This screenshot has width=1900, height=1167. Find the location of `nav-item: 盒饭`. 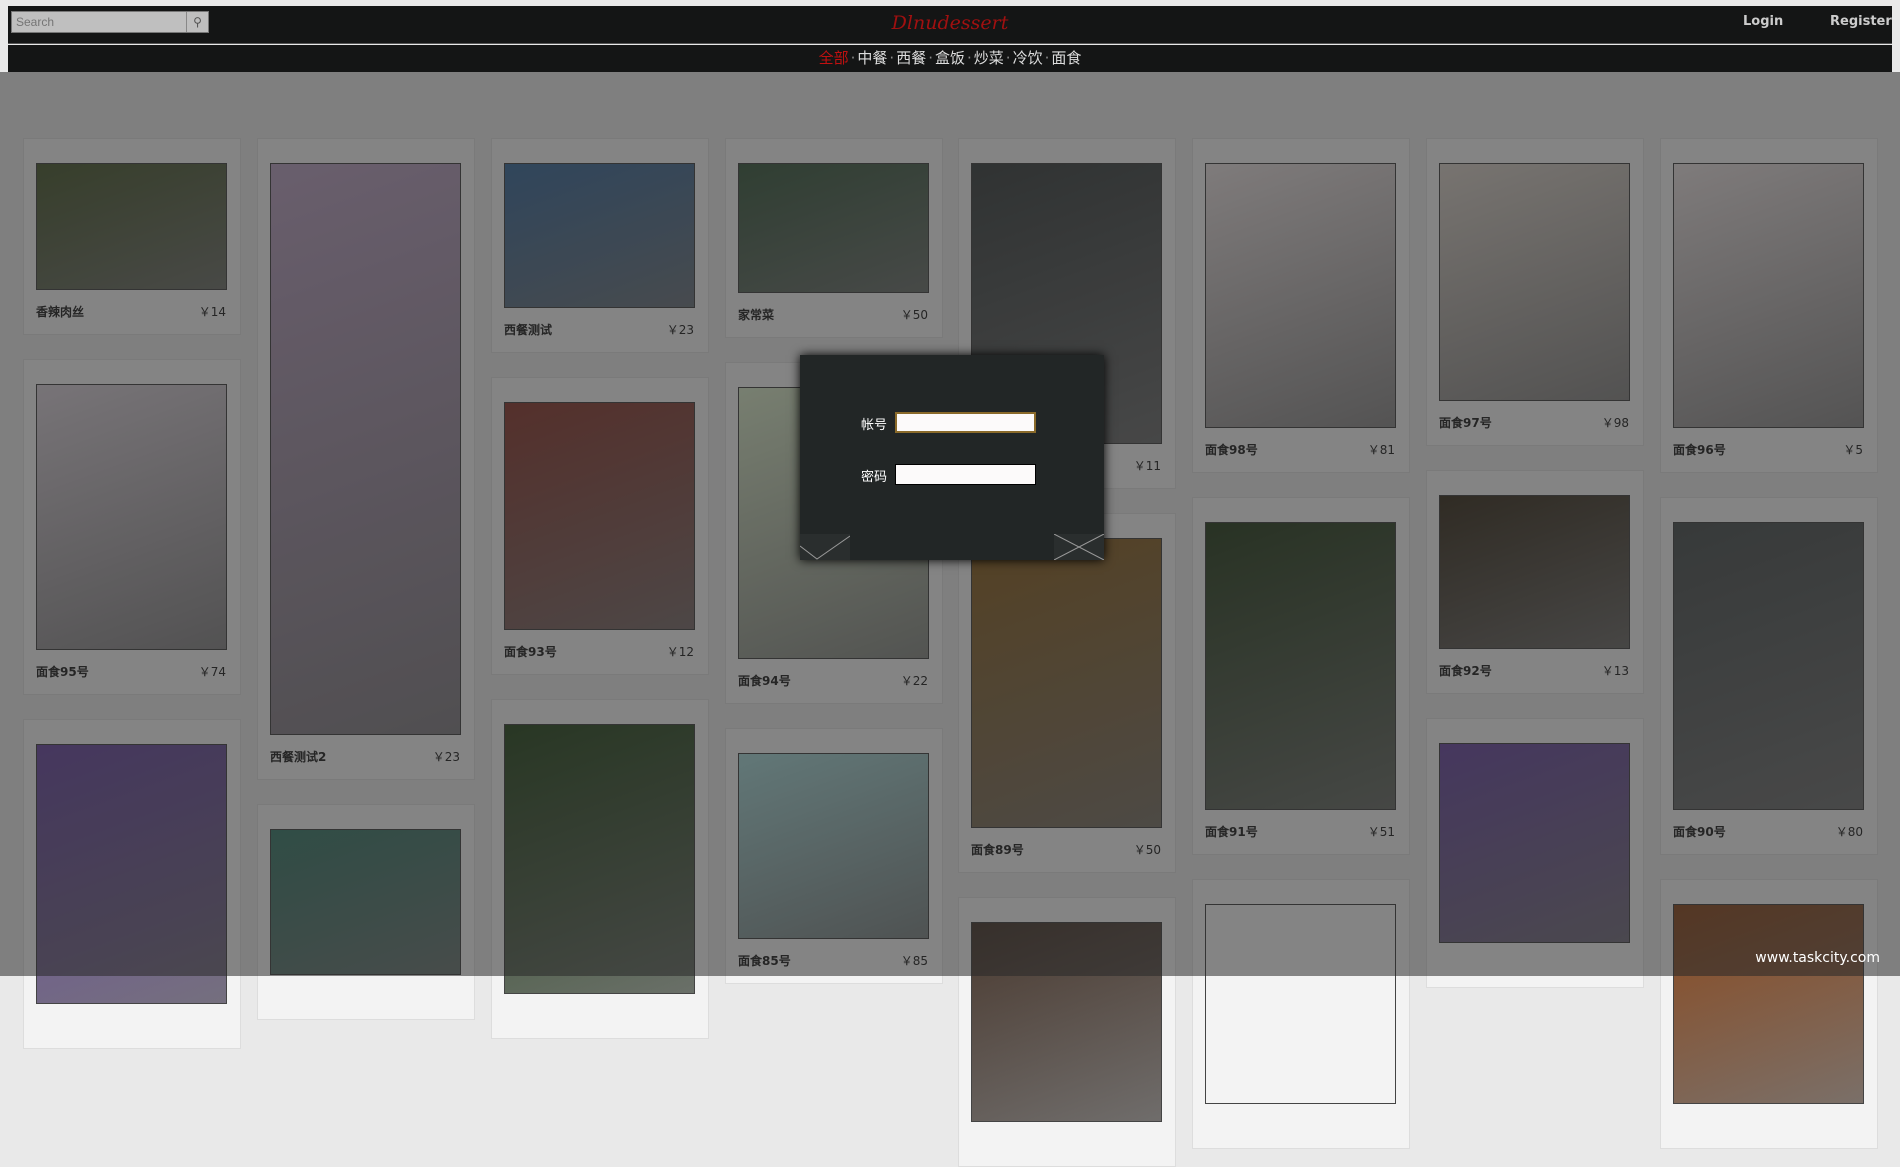

nav-item: 盒饭 is located at coordinates (950, 58).